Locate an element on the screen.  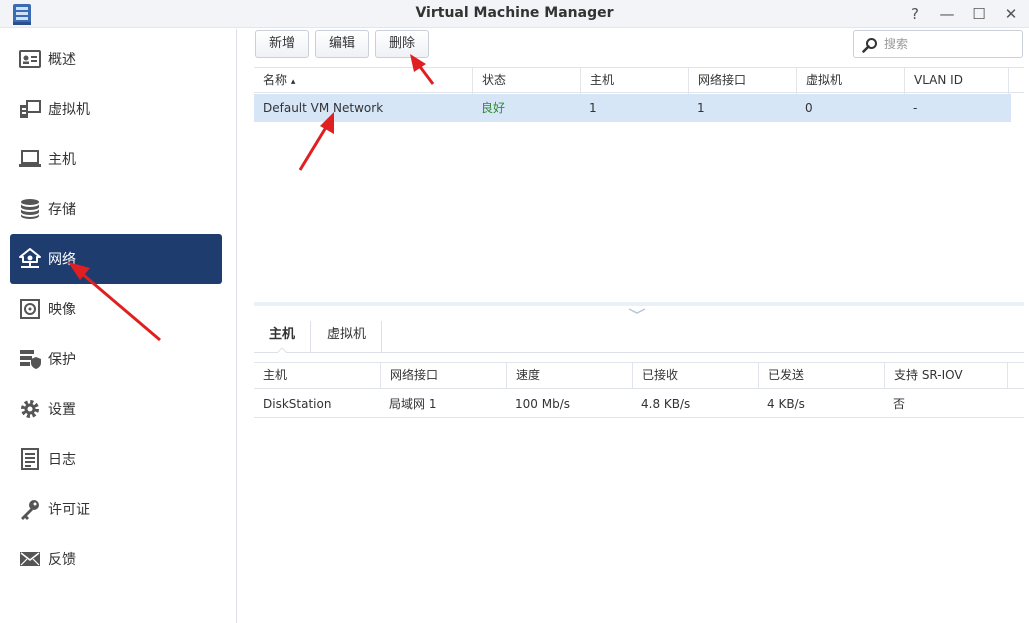
edit-button: 编辑 is located at coordinates (342, 44).